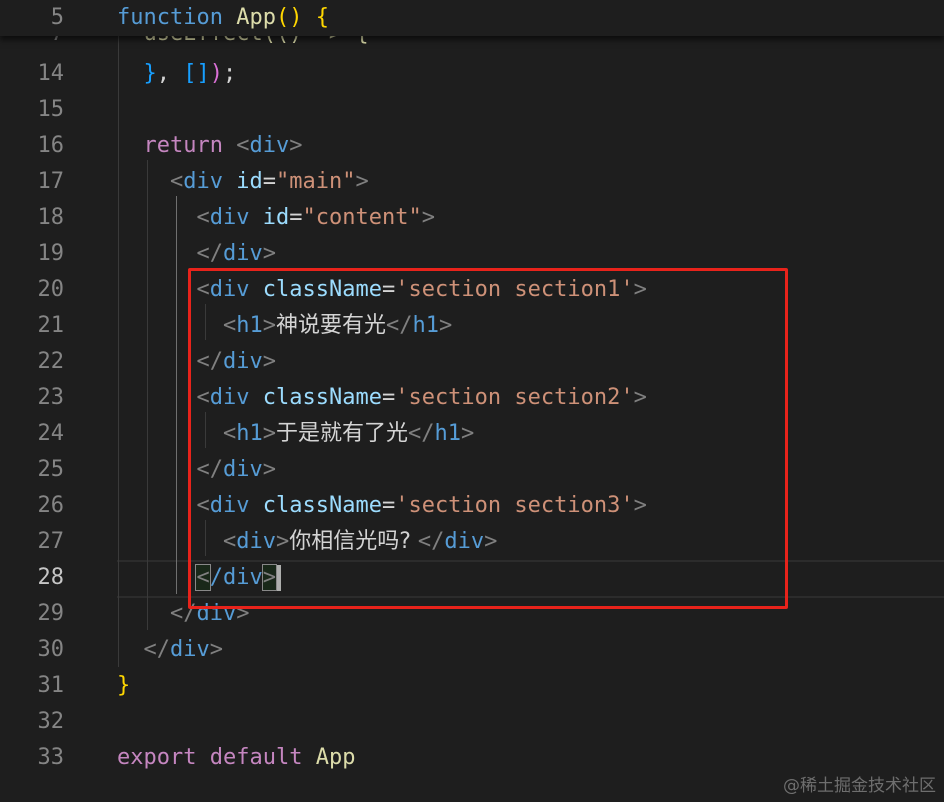 The width and height of the screenshot is (944, 802). What do you see at coordinates (472, 362) in the screenshot?
I see `code-line: 22 </div>` at bounding box center [472, 362].